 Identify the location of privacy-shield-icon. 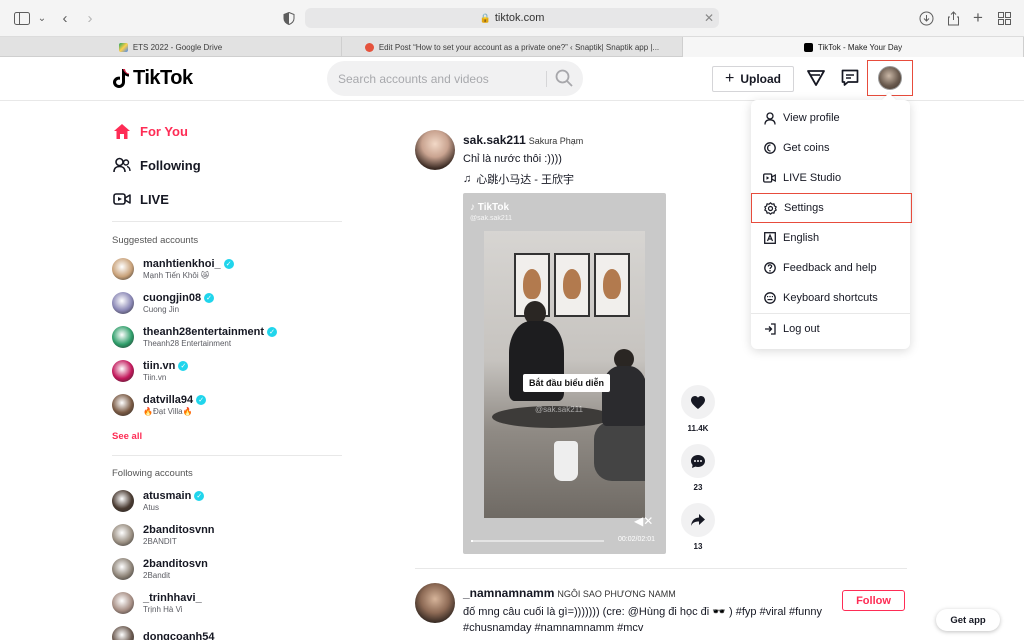
(289, 18).